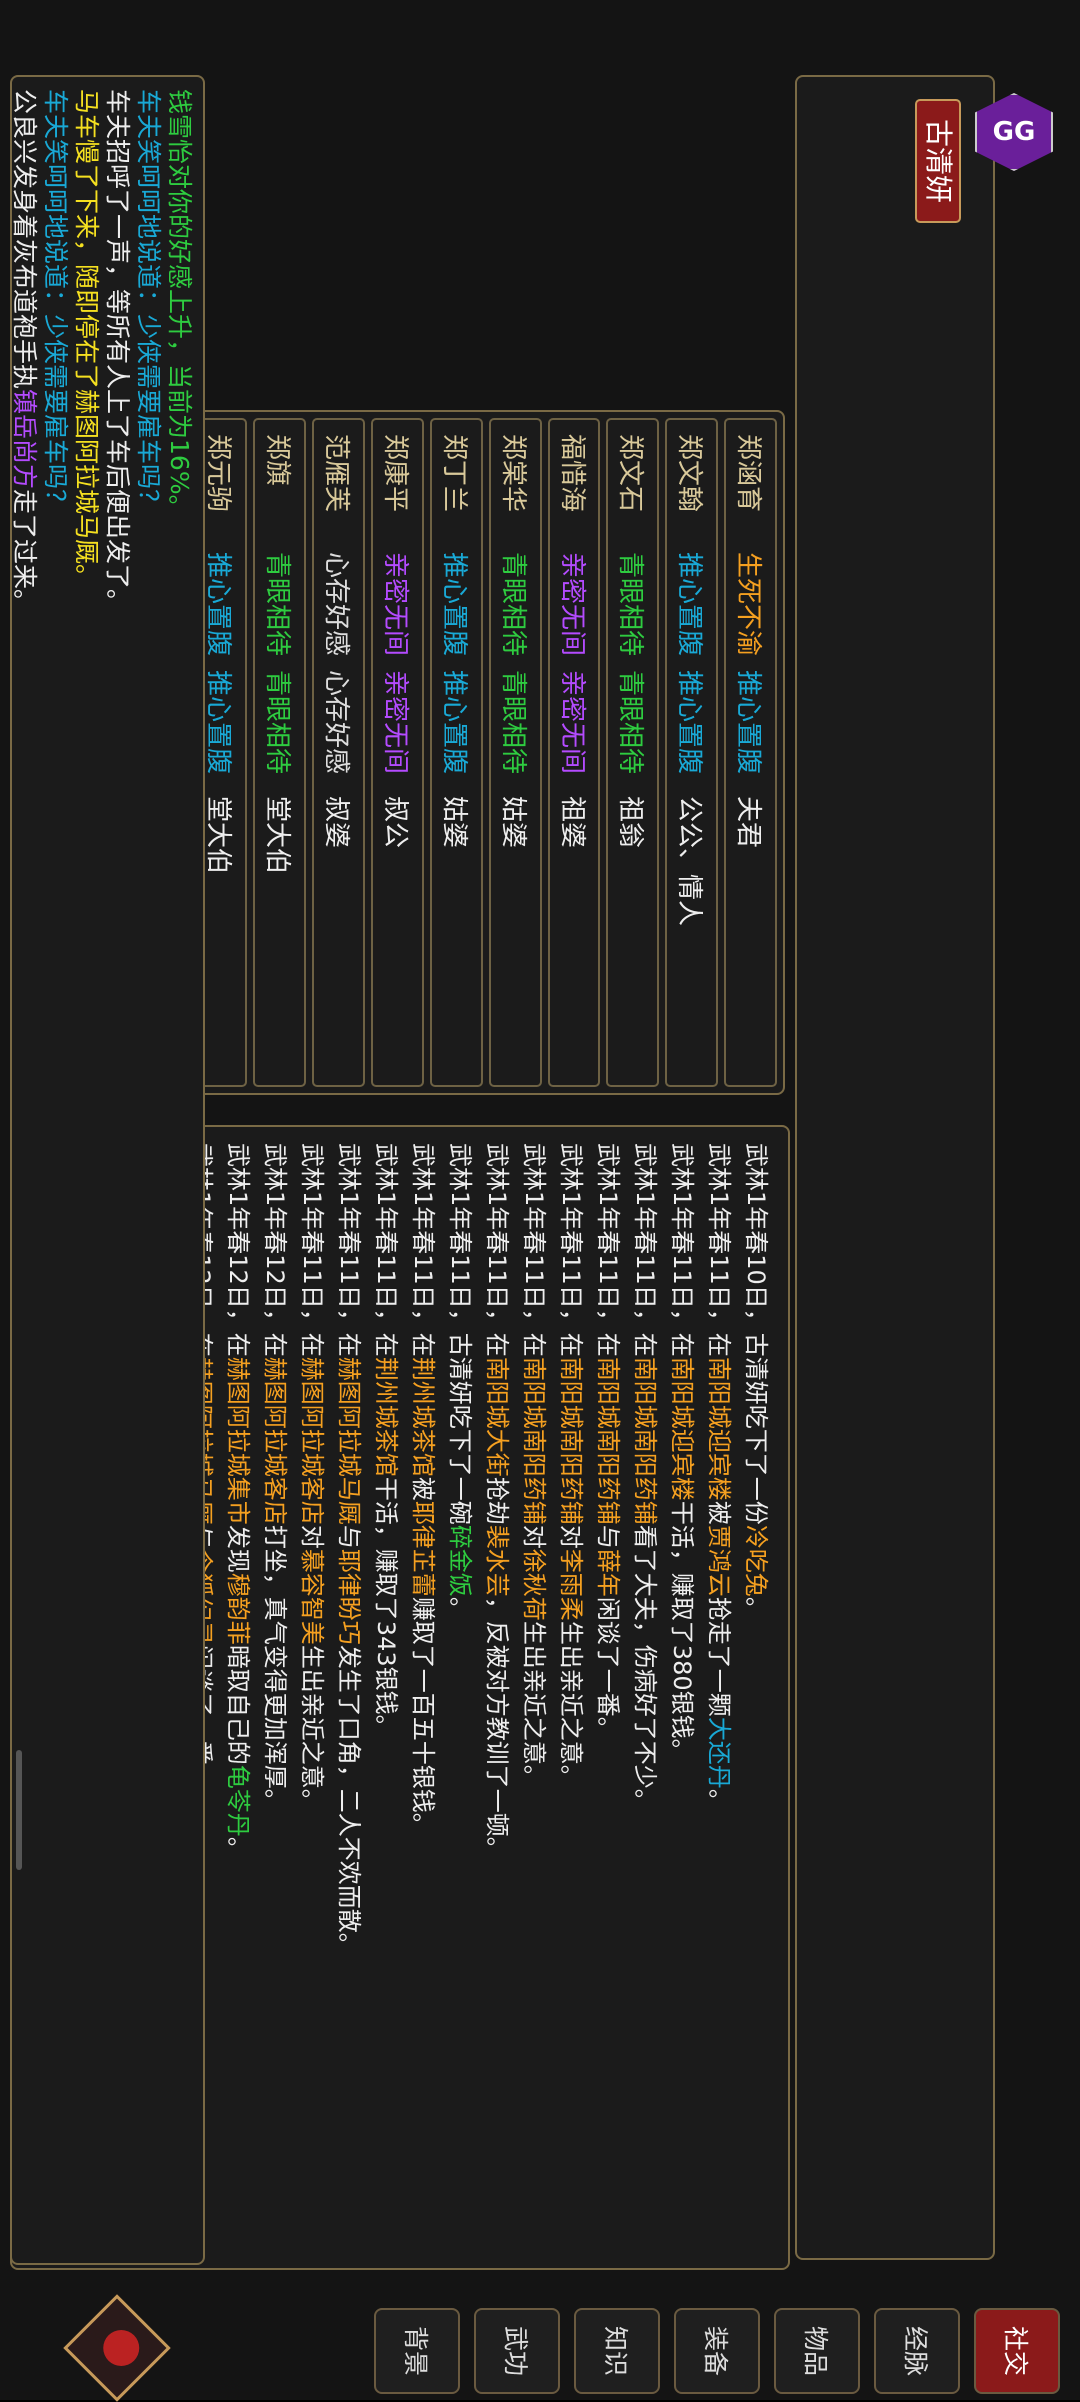 This screenshot has height=2402, width=1080. I want to click on log-line: 武林1年春11日，古清妍吃下了一碗碎金饭。, so click(459, 1697).